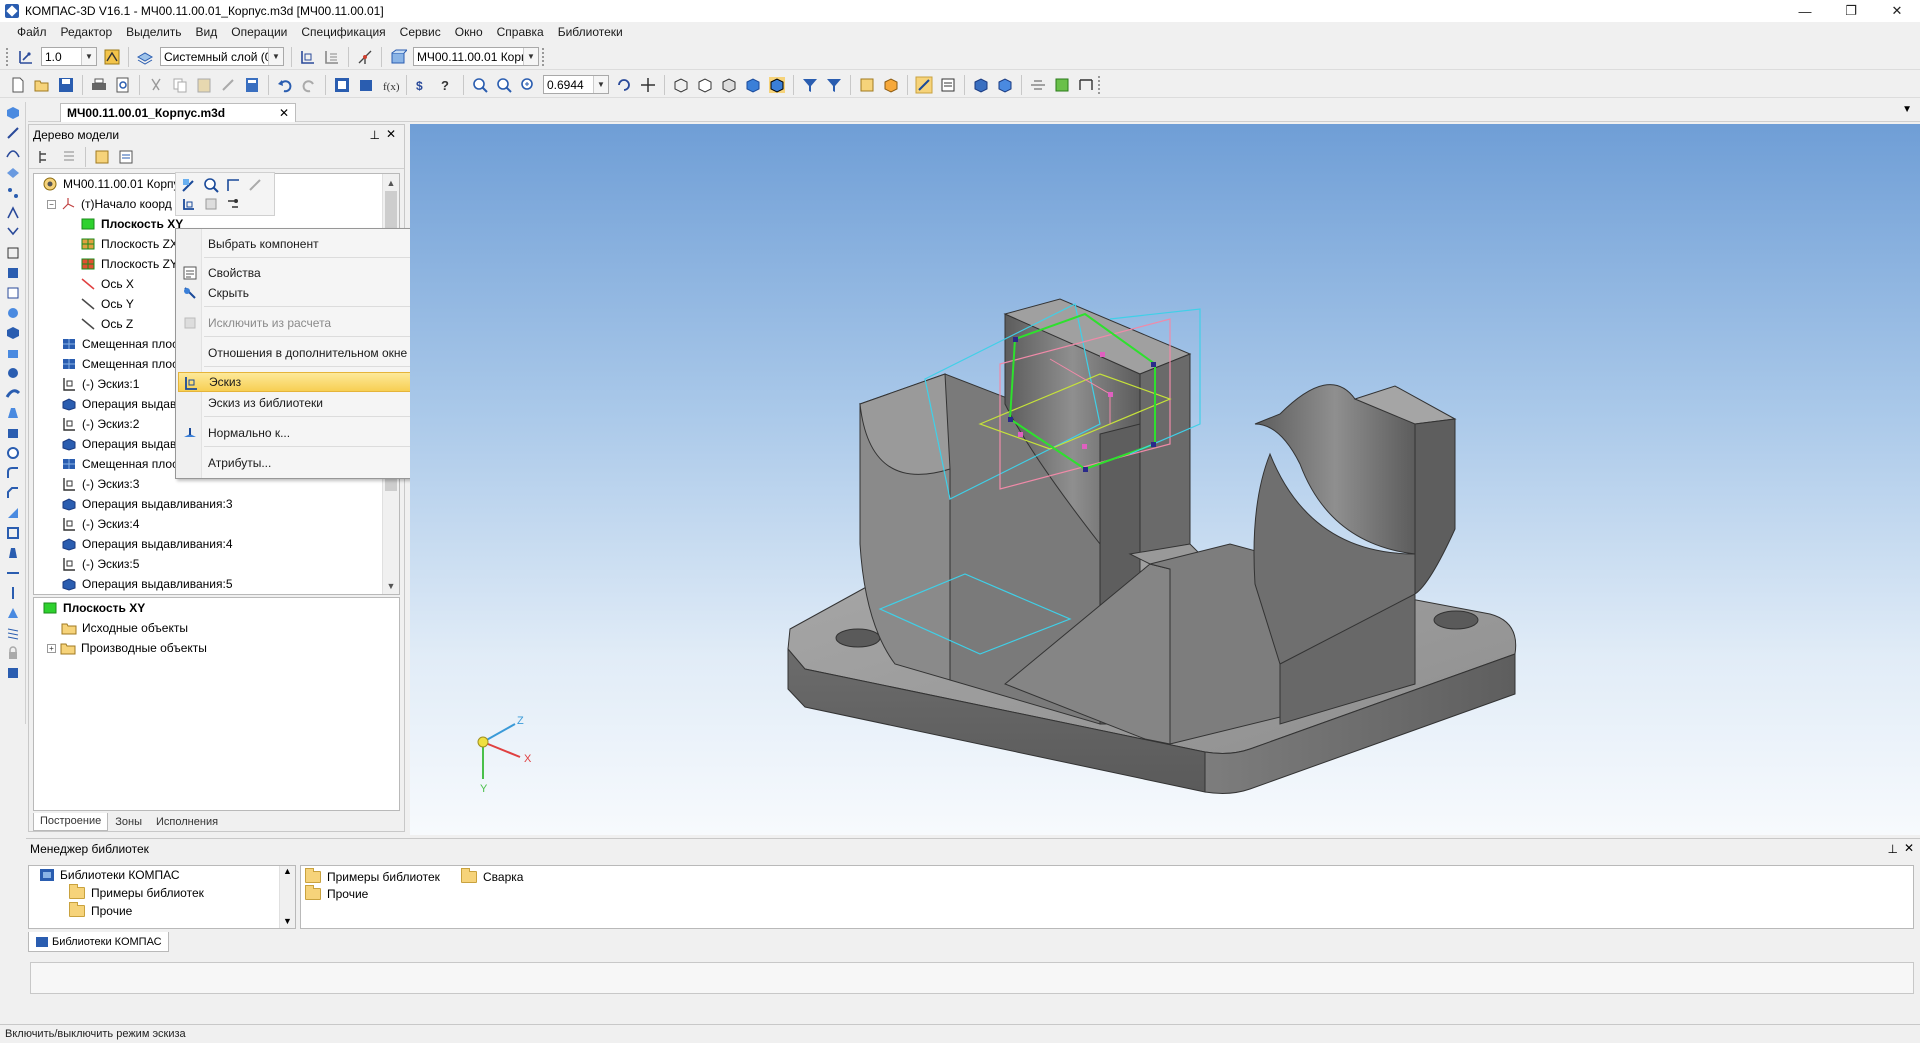 This screenshot has width=1920, height=1043. Describe the element at coordinates (1805, 11) in the screenshot. I see `minimize-button: —` at that location.